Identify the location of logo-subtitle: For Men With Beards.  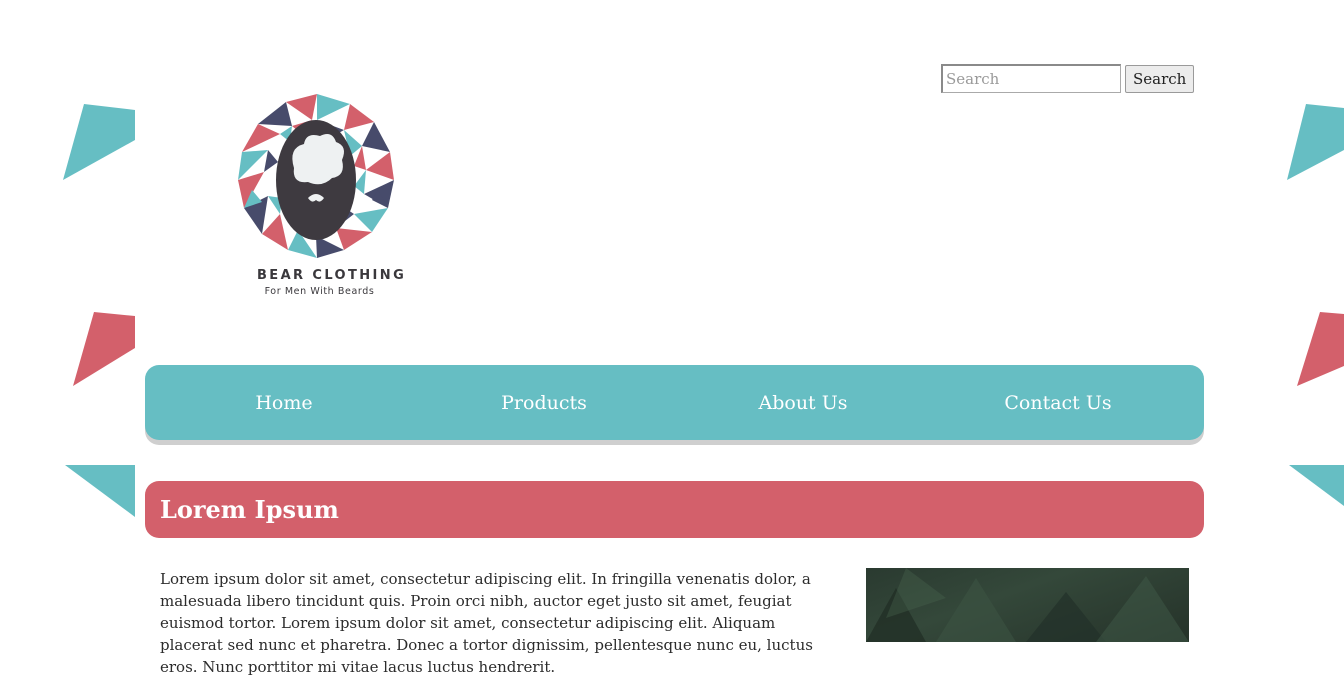
(319, 291).